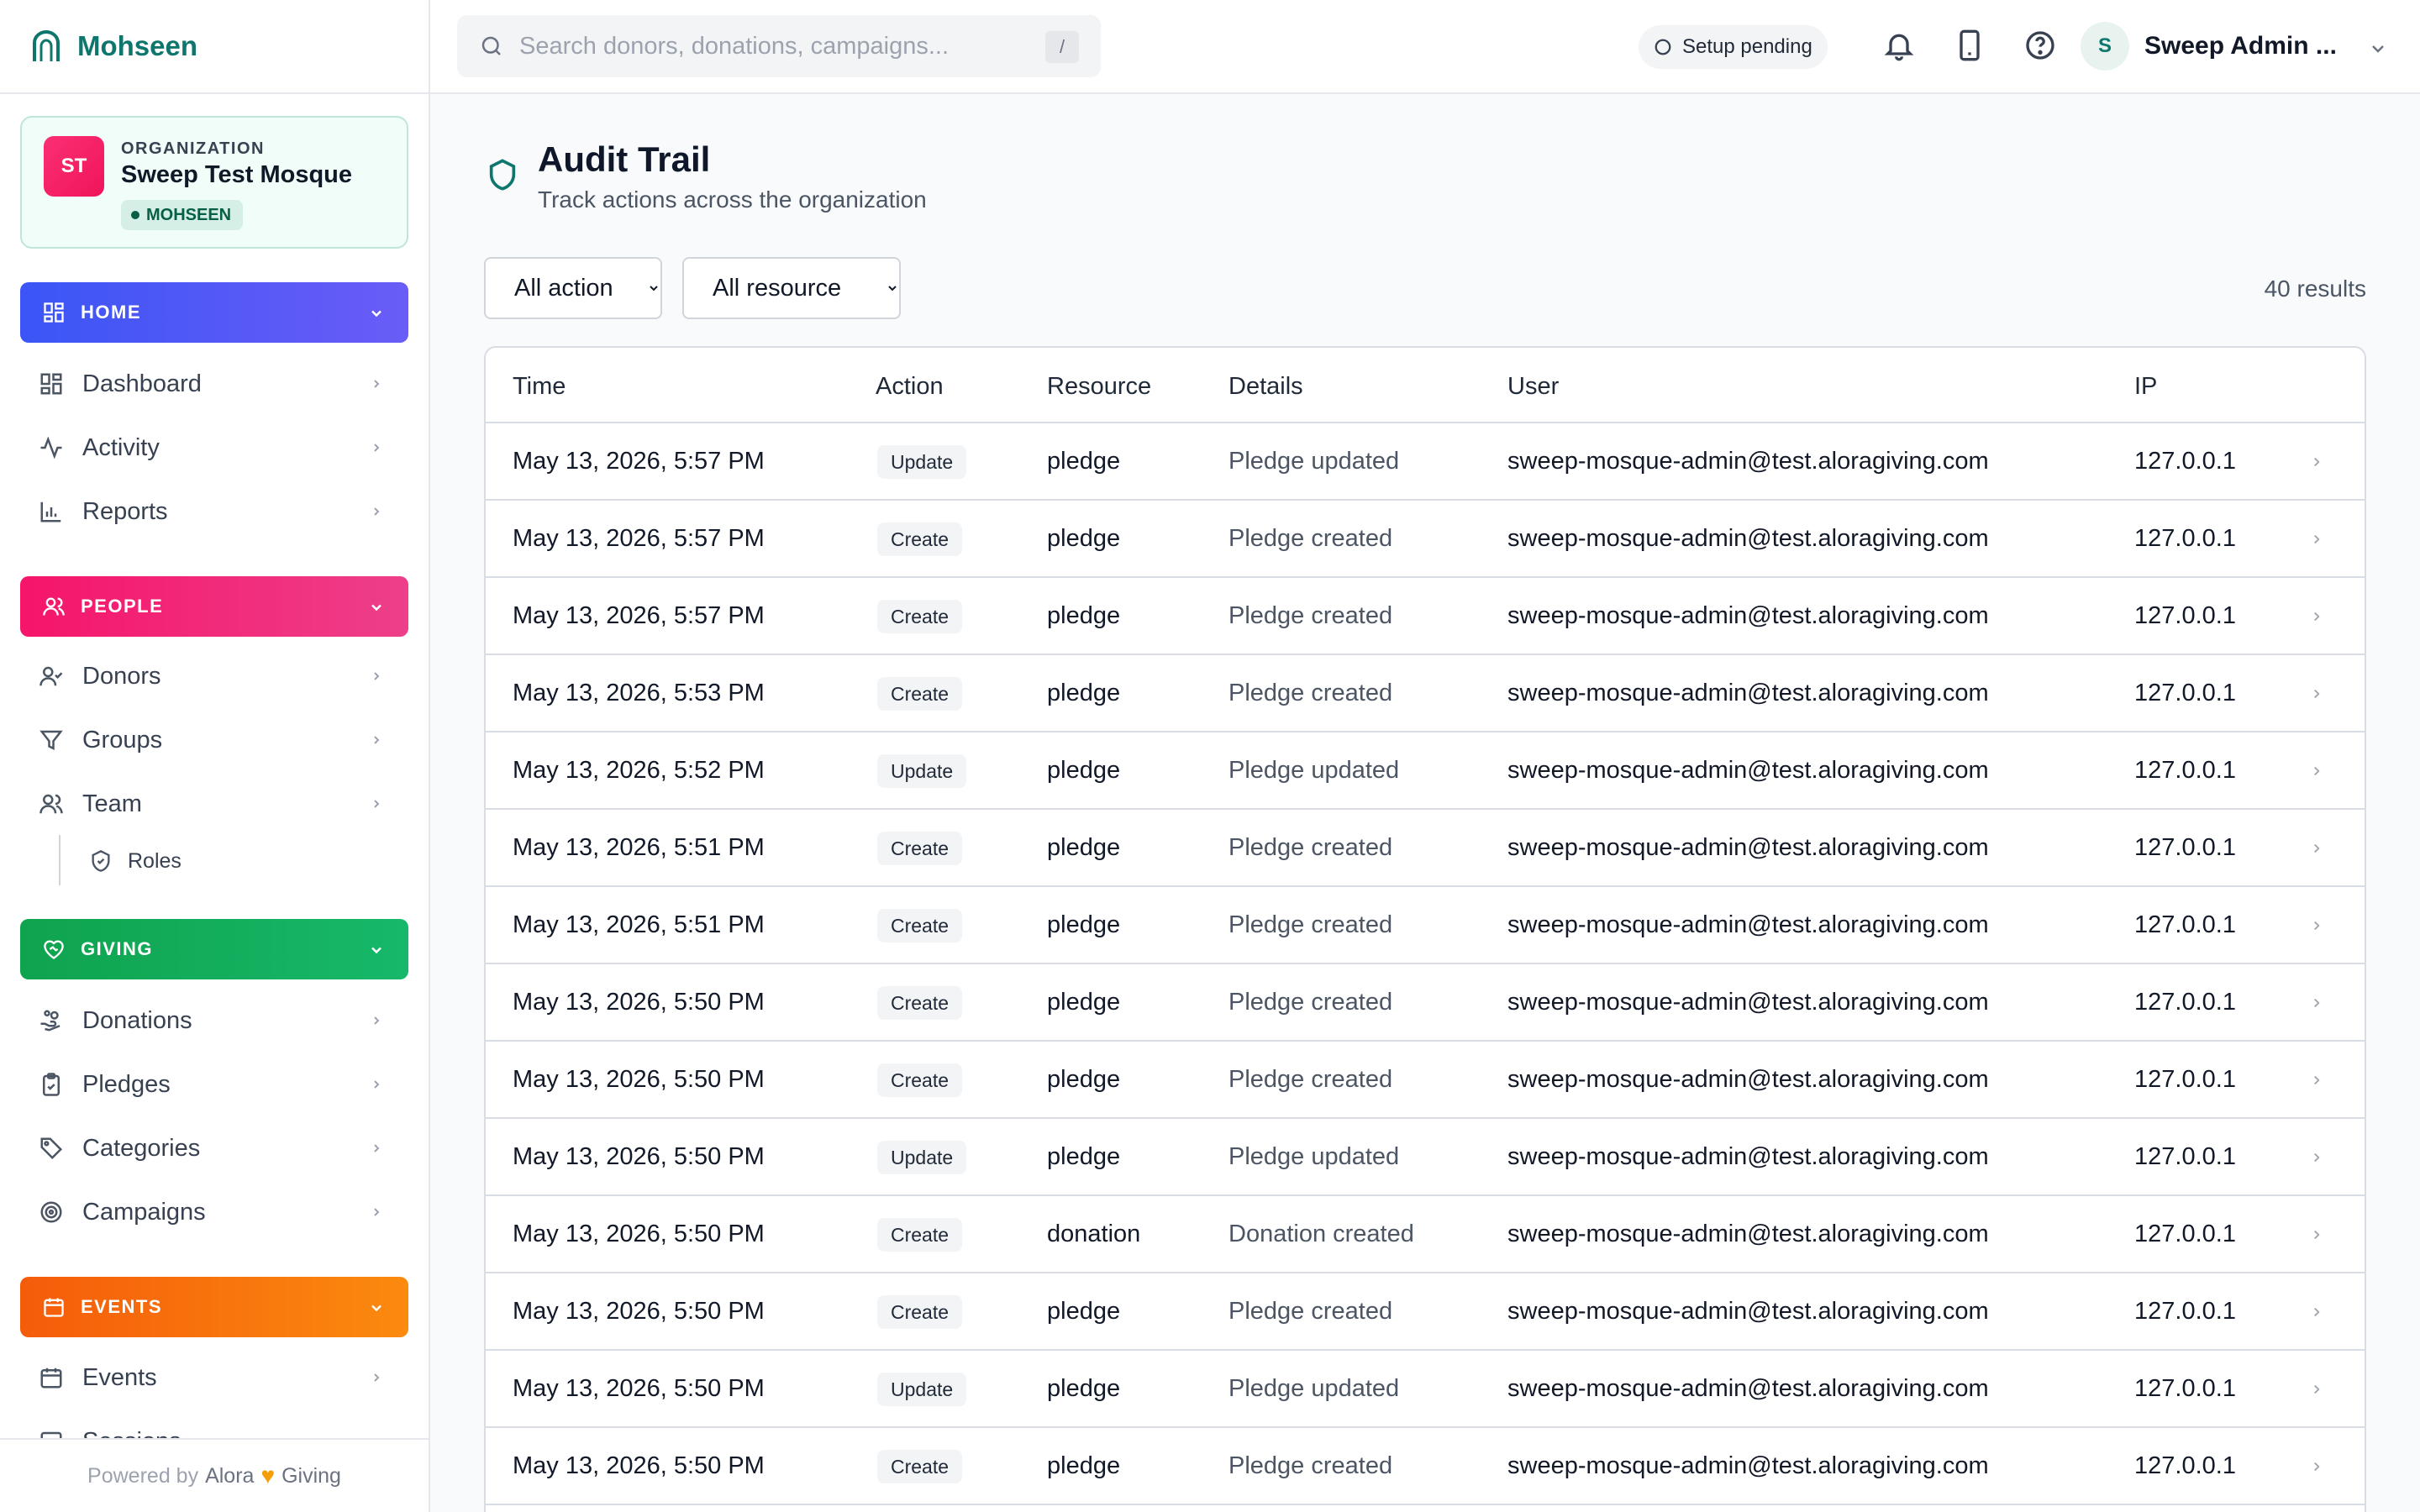 The height and width of the screenshot is (1512, 2420). Describe the element at coordinates (214, 1020) in the screenshot. I see `sidebar-item-donations: Donations` at that location.